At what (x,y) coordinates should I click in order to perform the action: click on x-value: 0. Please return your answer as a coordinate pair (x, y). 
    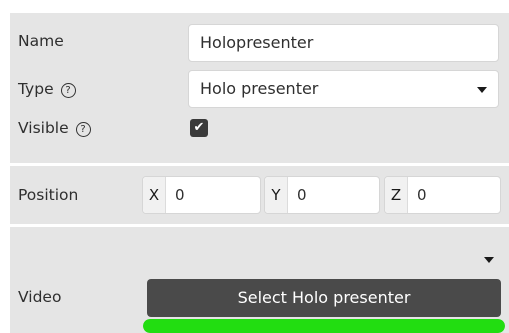
    Looking at the image, I should click on (180, 195).